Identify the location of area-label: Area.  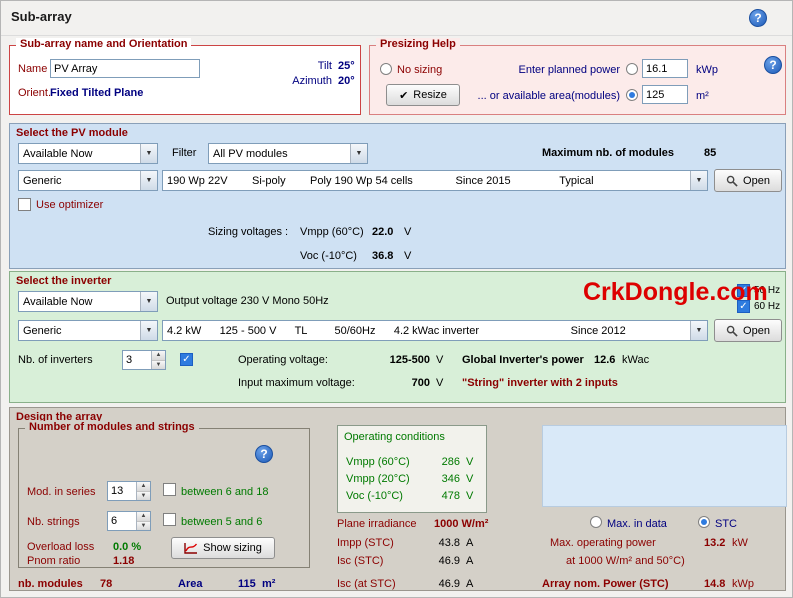
(190, 584).